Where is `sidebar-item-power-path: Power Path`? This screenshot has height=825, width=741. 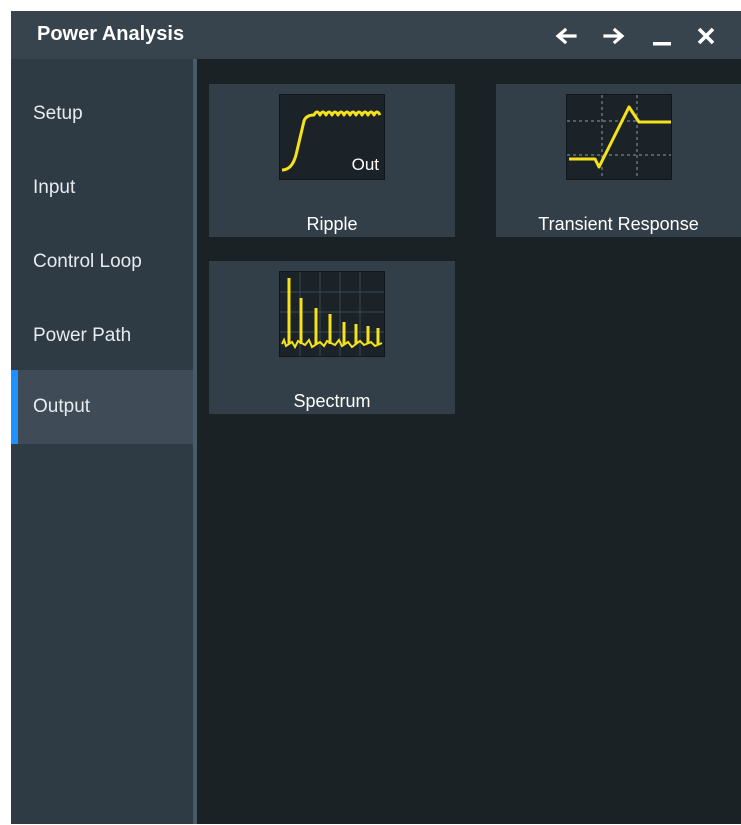 sidebar-item-power-path: Power Path is located at coordinates (102, 336).